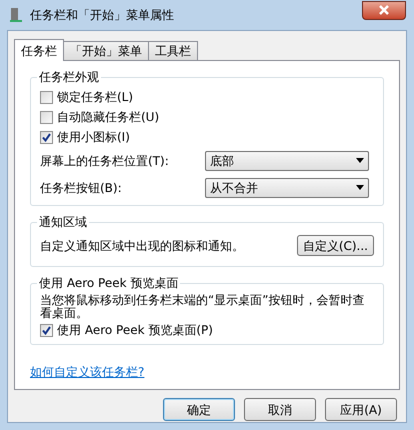 This screenshot has height=430, width=414. I want to click on dropdown-label: 屏幕上的任务栏位置(T):, so click(105, 161).